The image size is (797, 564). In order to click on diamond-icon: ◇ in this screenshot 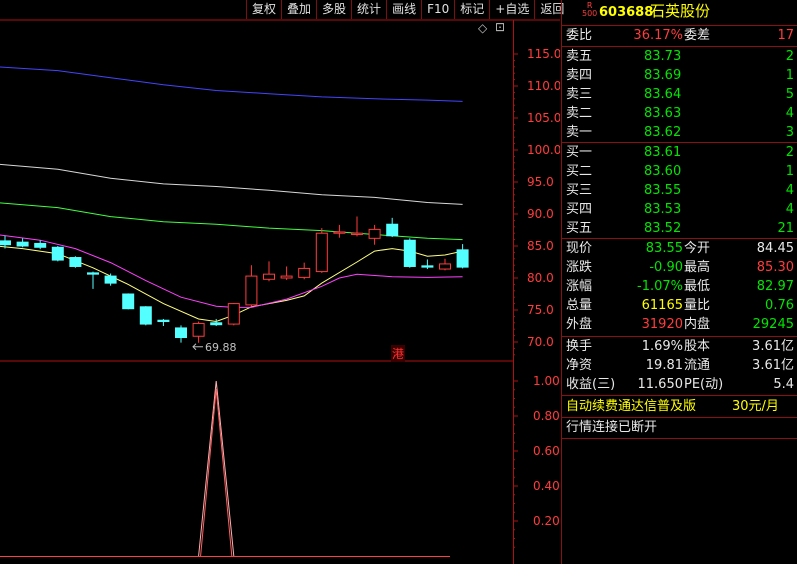, I will do `click(482, 28)`.